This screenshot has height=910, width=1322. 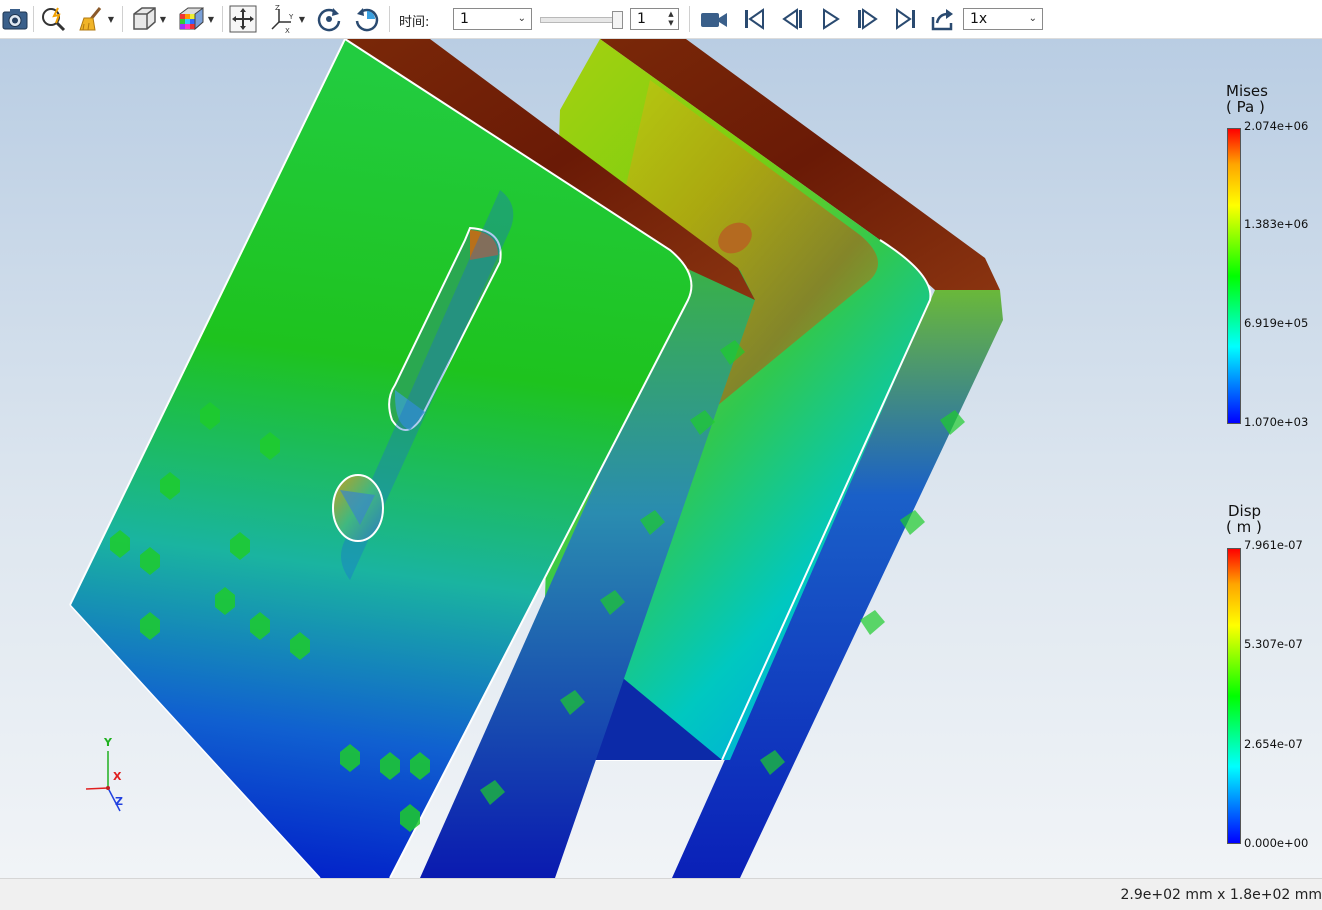 What do you see at coordinates (641, 19) in the screenshot?
I see `frame-spinbox-value: 1` at bounding box center [641, 19].